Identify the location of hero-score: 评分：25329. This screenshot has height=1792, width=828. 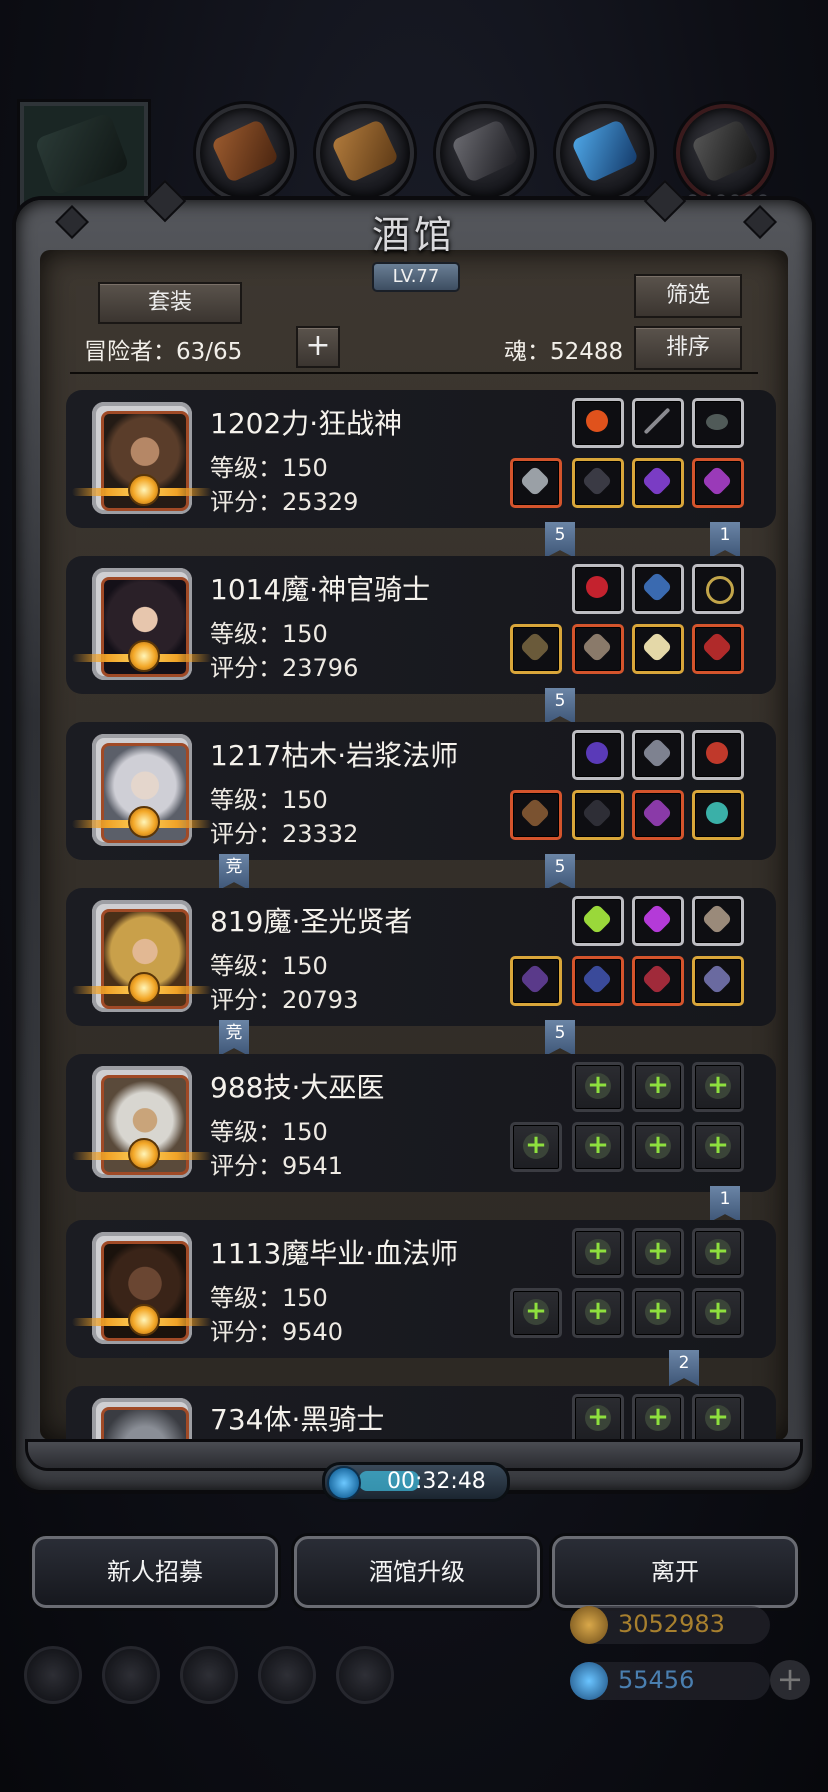
(284, 502).